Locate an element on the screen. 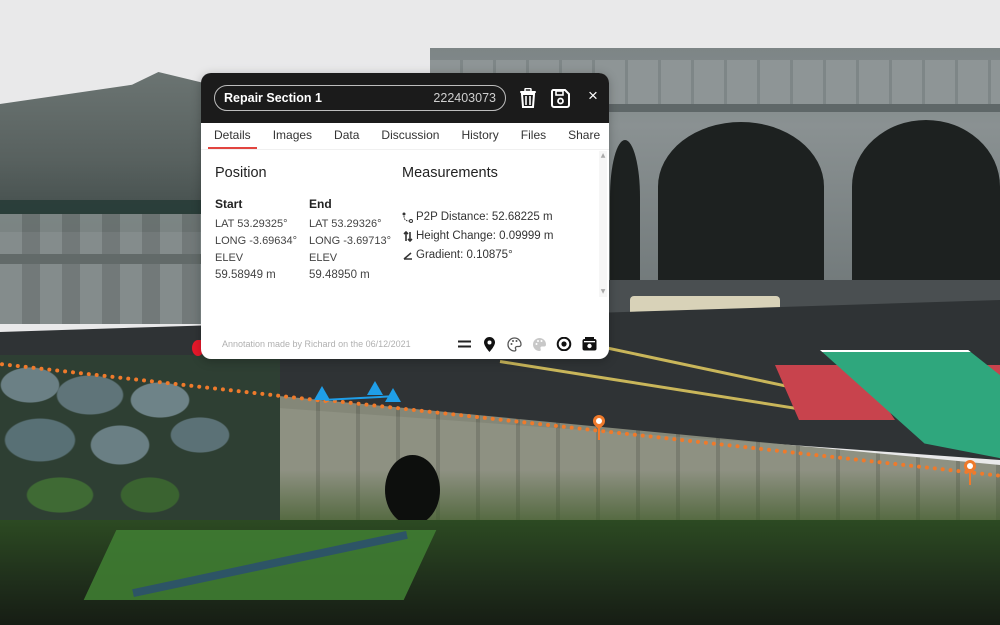  end-elev: 59.48950 m is located at coordinates (339, 275).